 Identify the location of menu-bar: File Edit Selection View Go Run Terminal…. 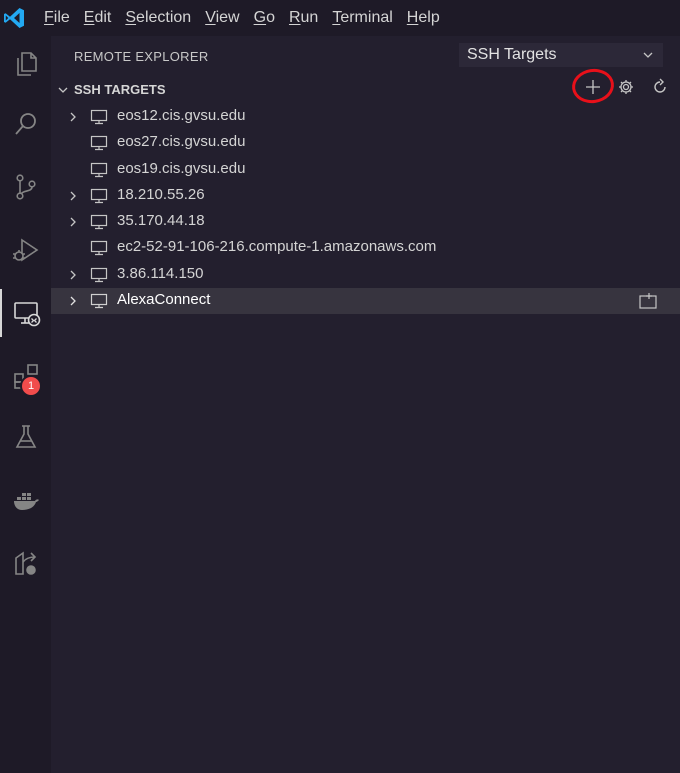
(249, 18).